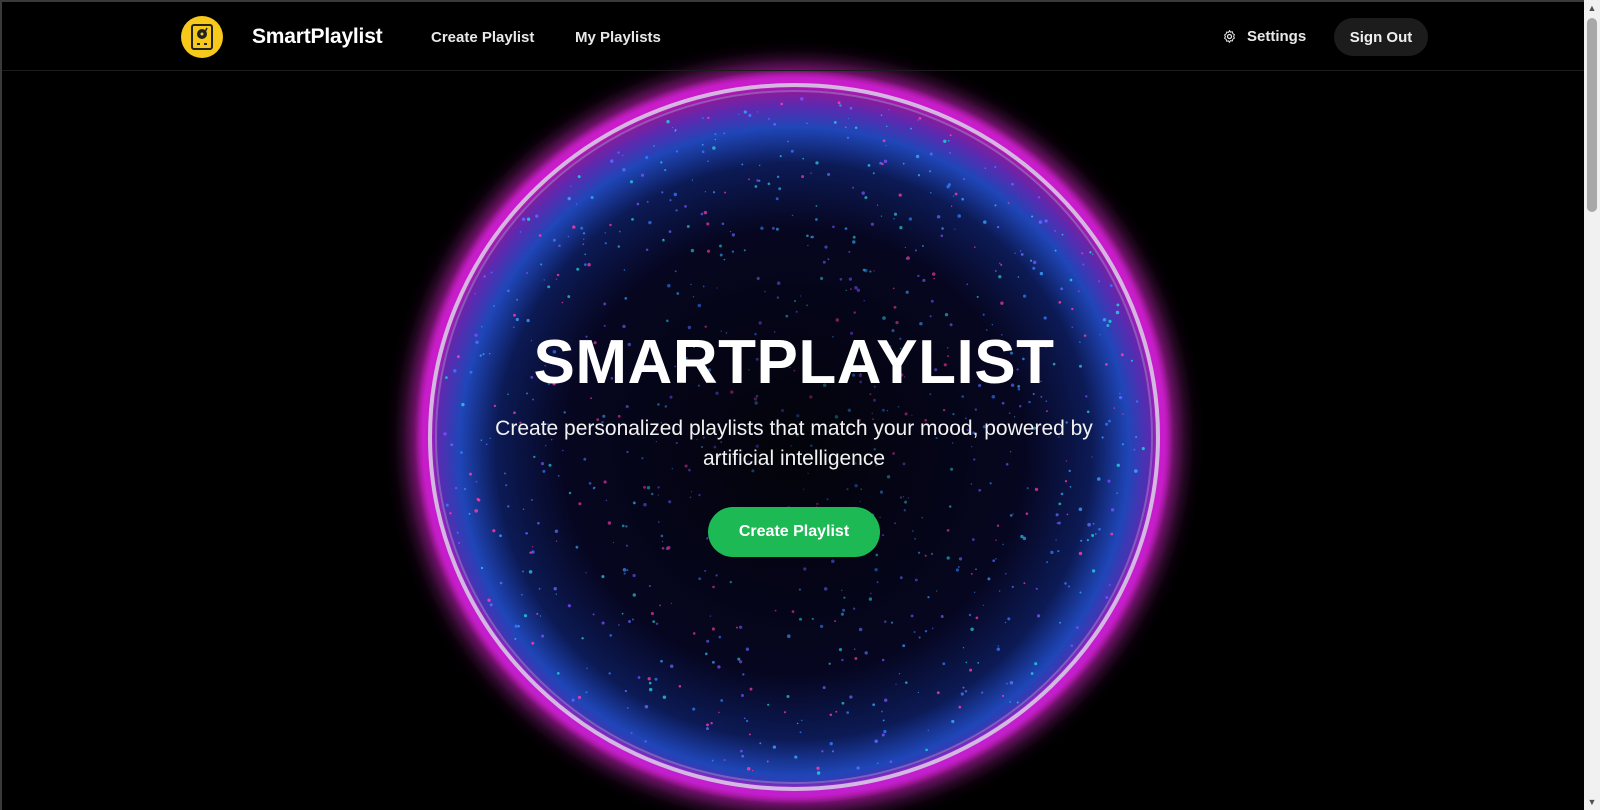 The height and width of the screenshot is (810, 1600). What do you see at coordinates (1592, 802) in the screenshot?
I see `scroll-down-arrow-icon: ▼` at bounding box center [1592, 802].